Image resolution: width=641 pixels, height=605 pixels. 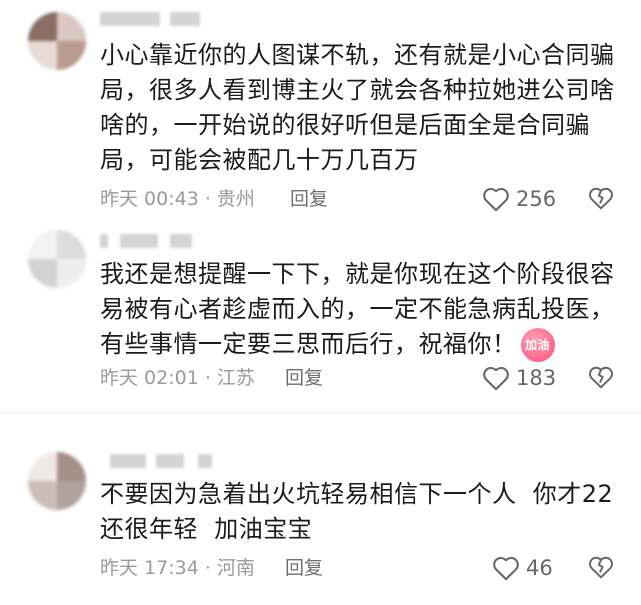 I want to click on jiayou-emoji: 加油, so click(x=537, y=345).